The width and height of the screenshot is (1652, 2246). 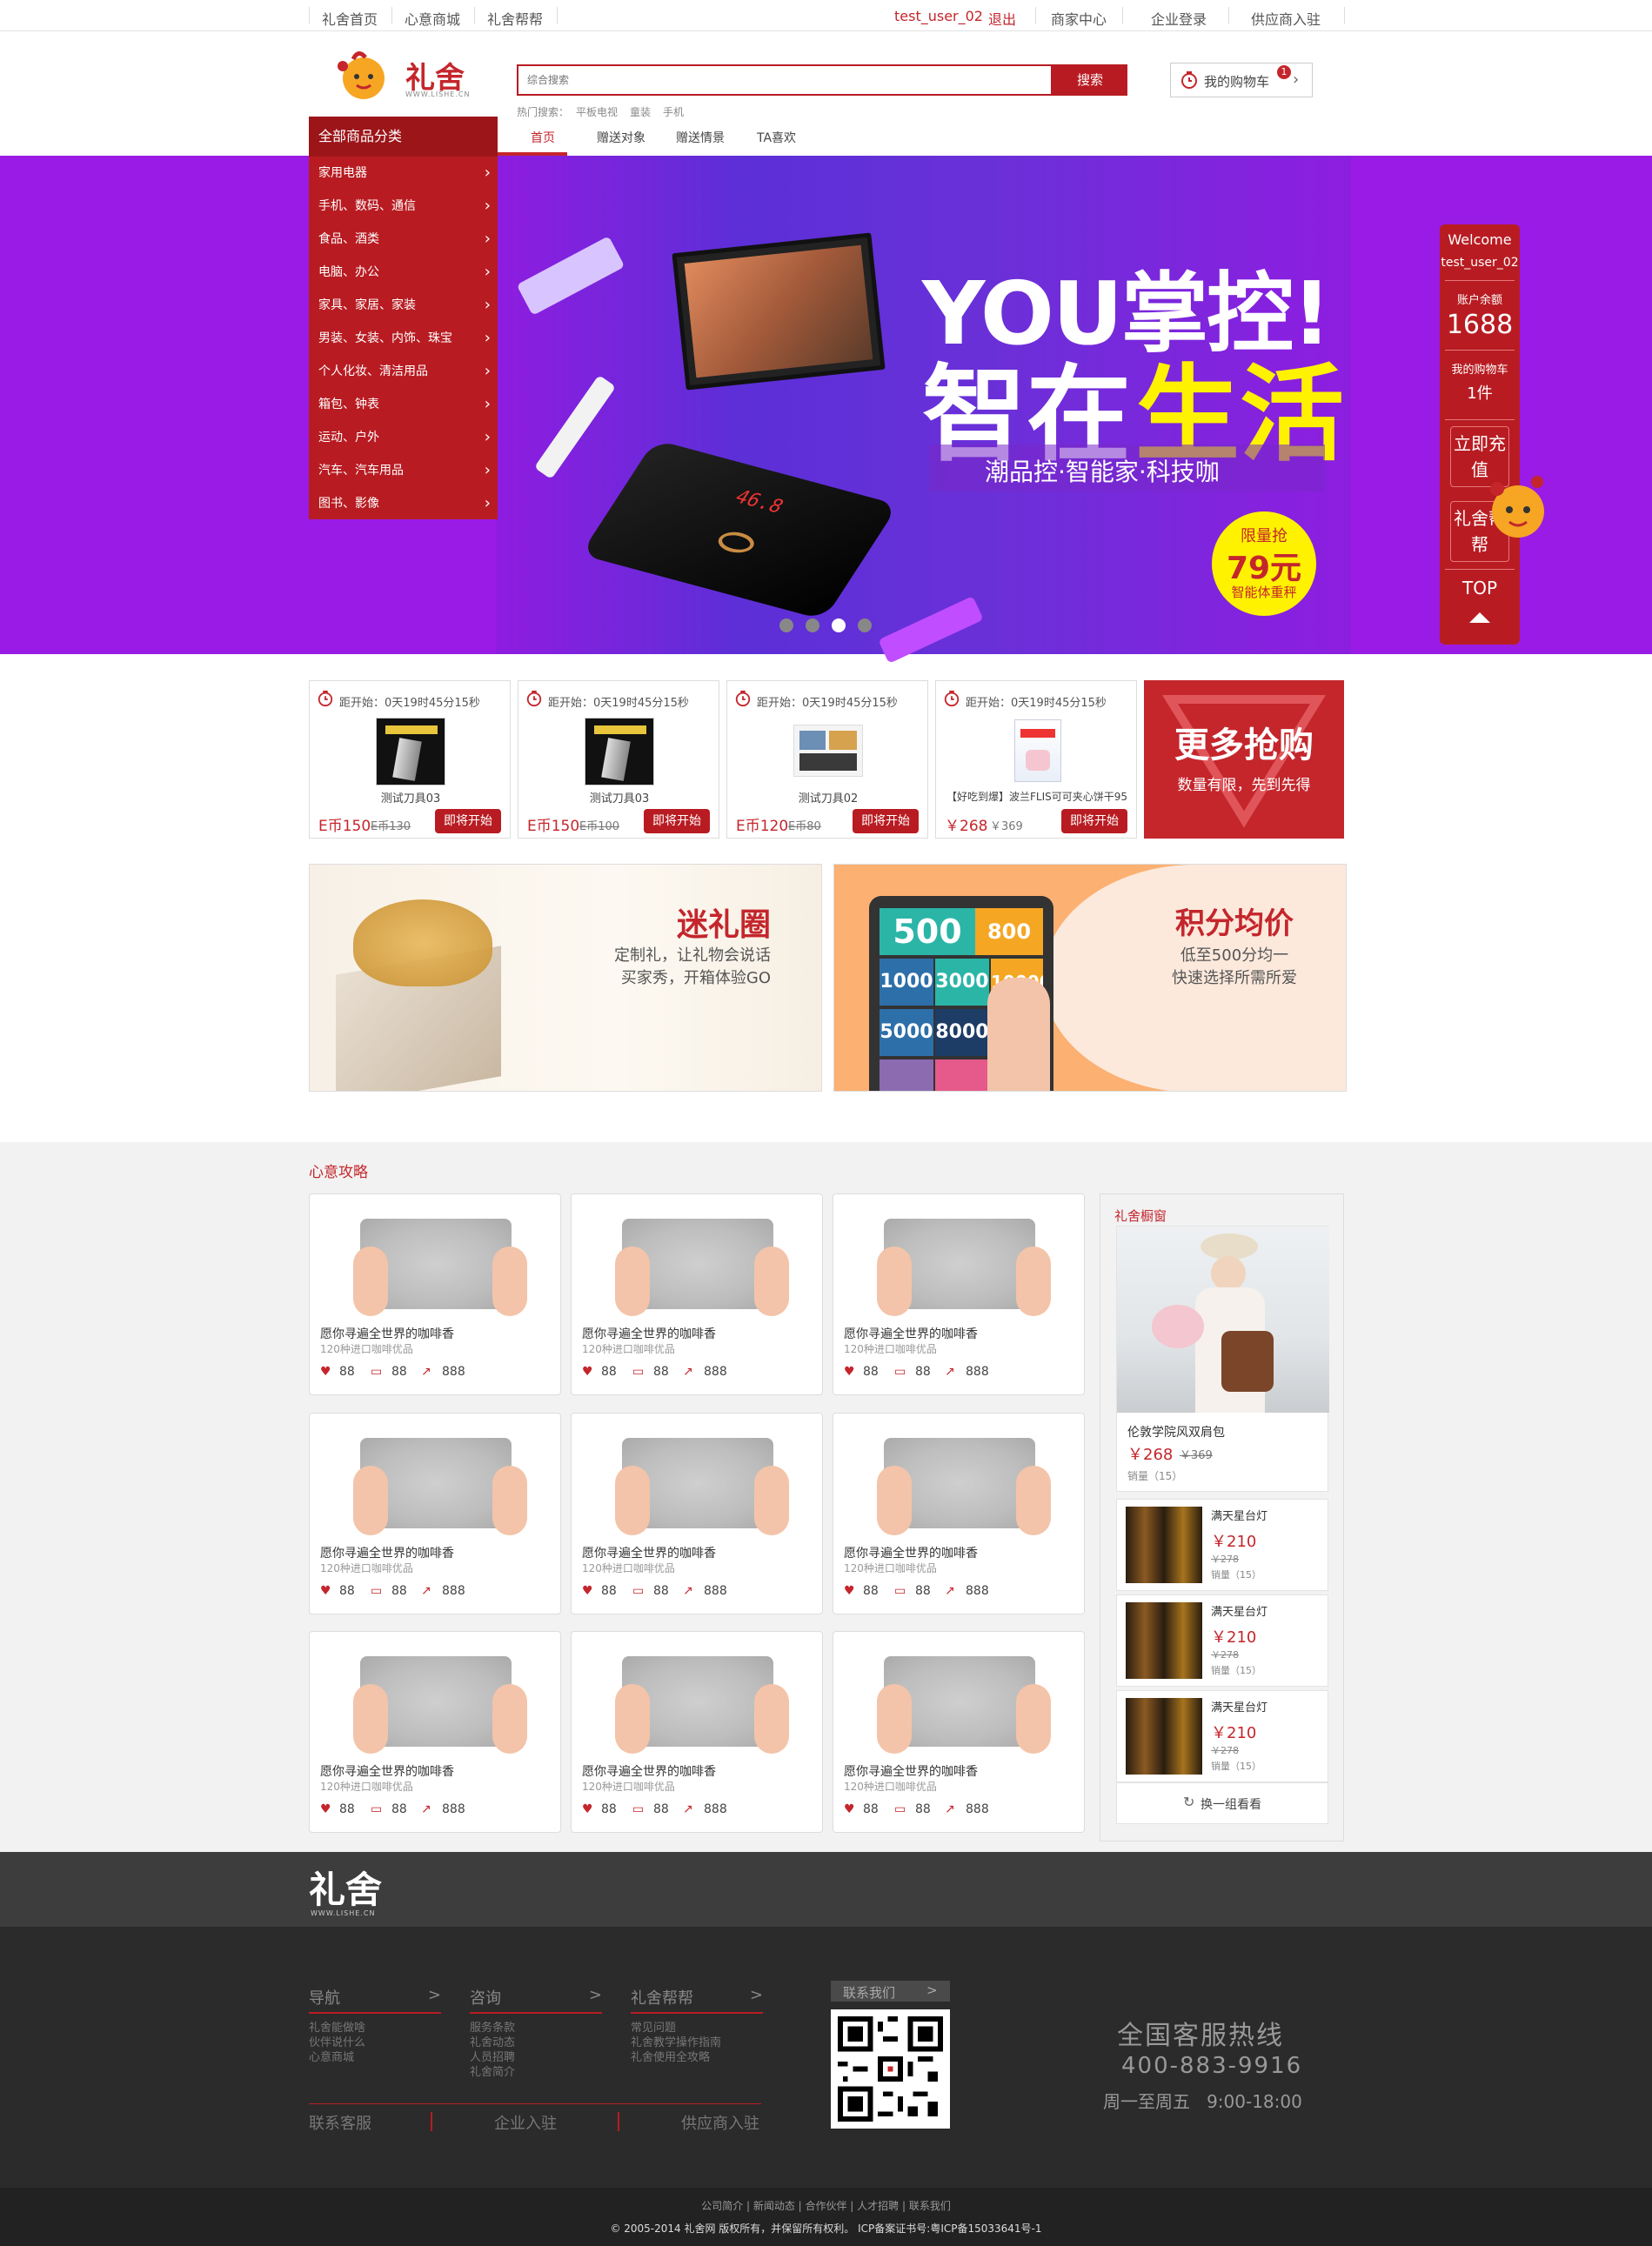 I want to click on flash-sale-card: 距开始：0天19时45分15秒 测试刀具03 E币150 E币130 即将开始, so click(x=410, y=759).